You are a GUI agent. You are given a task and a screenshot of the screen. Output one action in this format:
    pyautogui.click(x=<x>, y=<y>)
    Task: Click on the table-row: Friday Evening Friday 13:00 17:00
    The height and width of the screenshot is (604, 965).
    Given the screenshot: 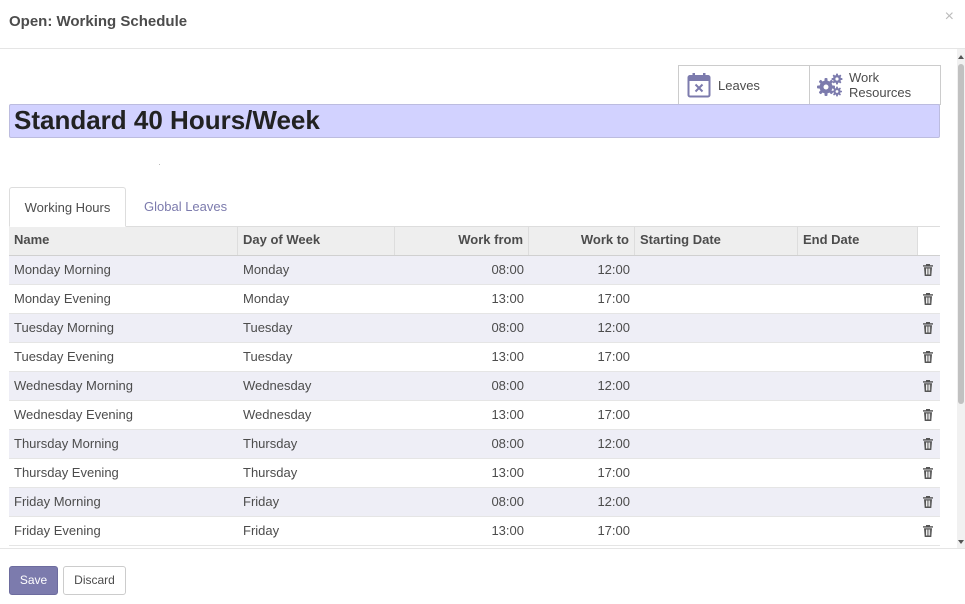 What is the action you would take?
    pyautogui.click(x=474, y=531)
    